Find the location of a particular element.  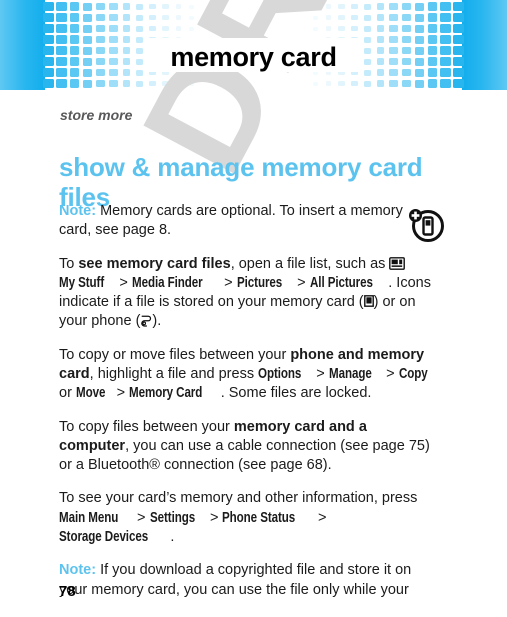

add-memory-card-icon is located at coordinates (426, 224).